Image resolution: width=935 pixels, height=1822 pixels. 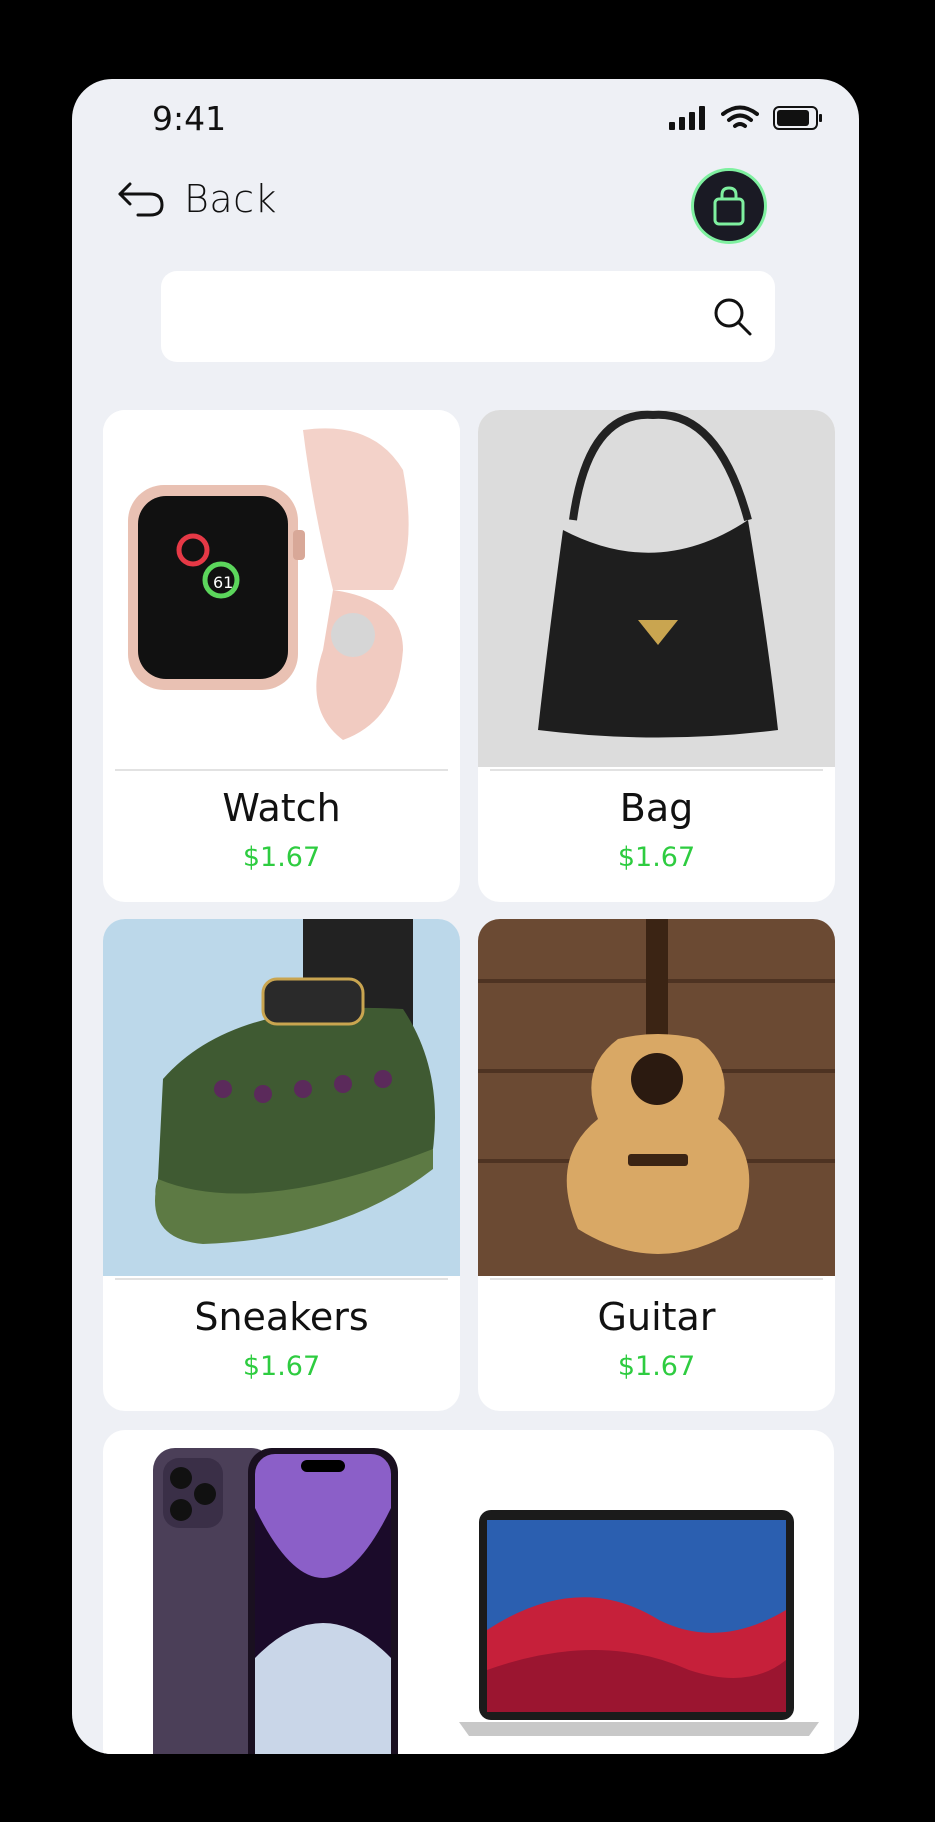 I want to click on product-name: Watch, so click(x=281, y=808).